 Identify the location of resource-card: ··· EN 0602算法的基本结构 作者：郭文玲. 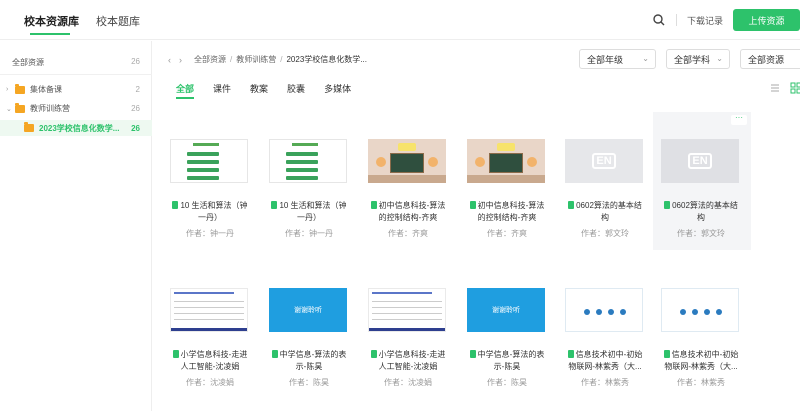
(702, 181).